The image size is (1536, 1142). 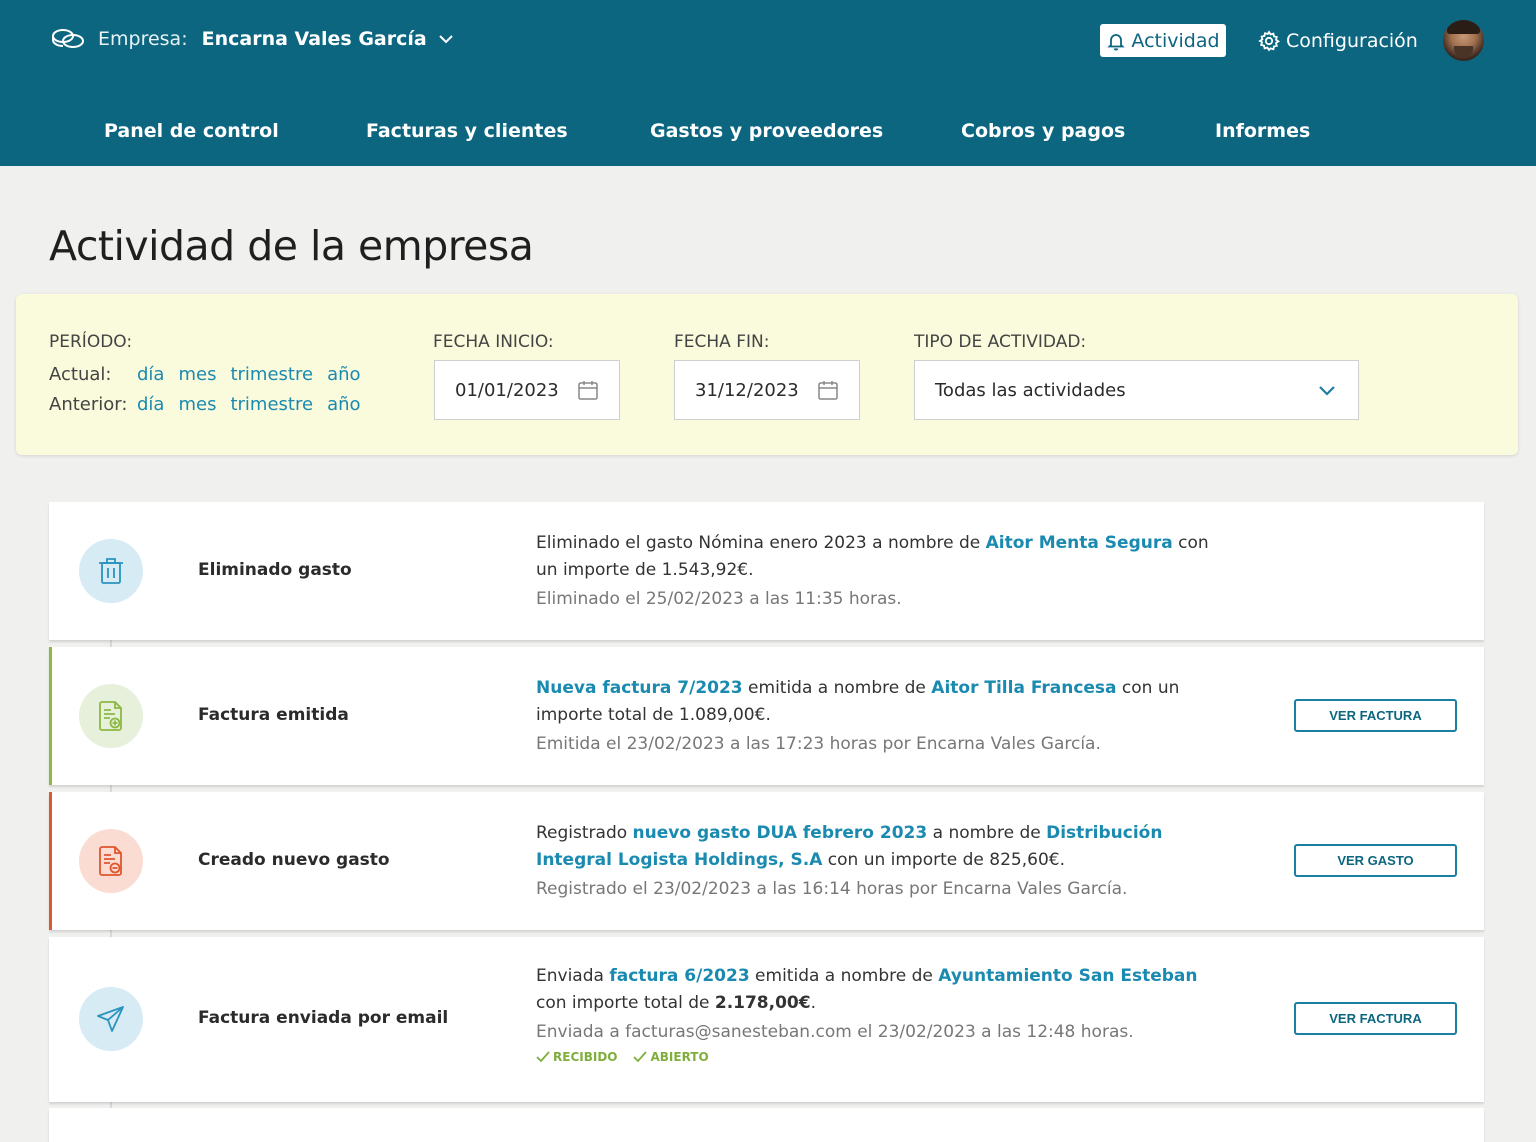 I want to click on activity-type-value: Todas las actividades, so click(x=1030, y=390).